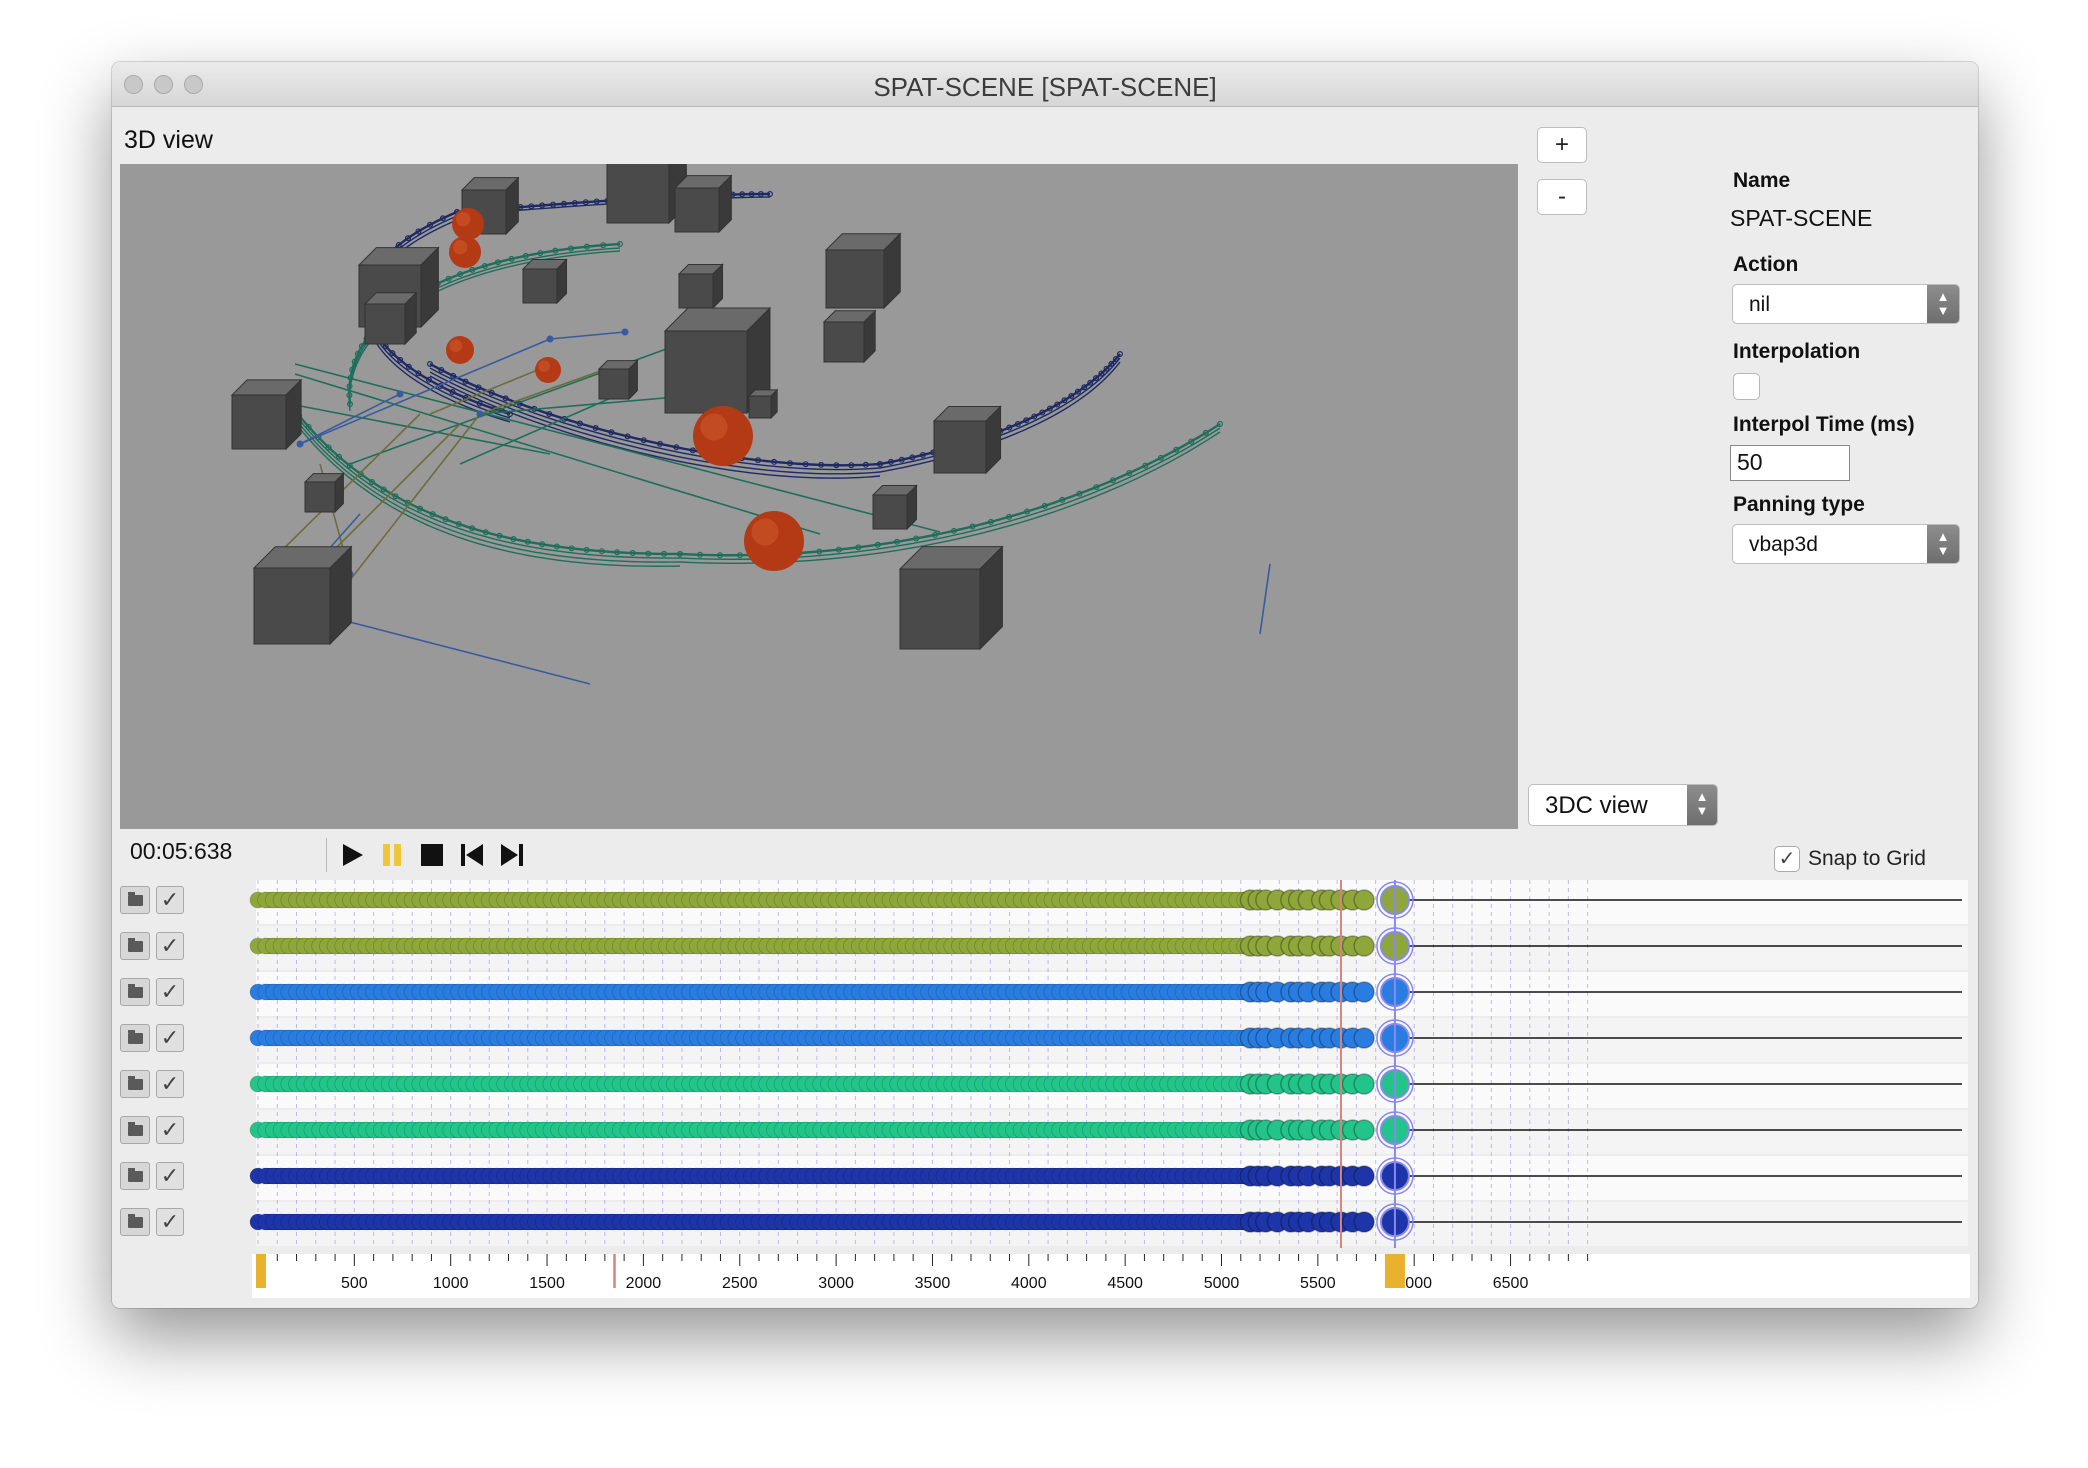 The image size is (2088, 1468). What do you see at coordinates (1787, 859) in the screenshot?
I see `snap-to-grid-checkbox: ✓` at bounding box center [1787, 859].